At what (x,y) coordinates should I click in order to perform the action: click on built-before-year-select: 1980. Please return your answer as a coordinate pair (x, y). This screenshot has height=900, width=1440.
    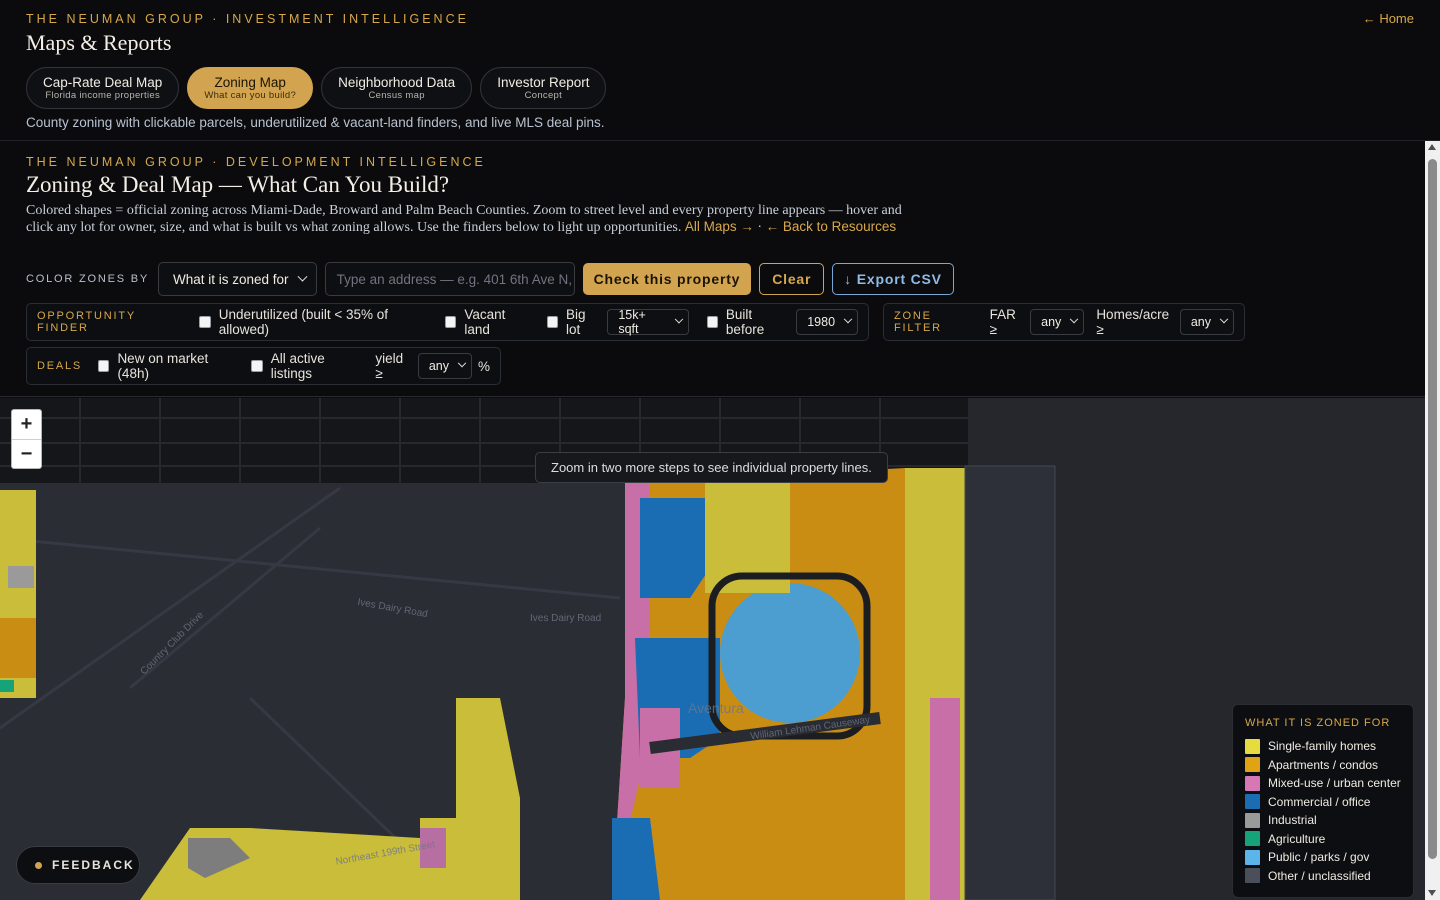
    Looking at the image, I should click on (827, 322).